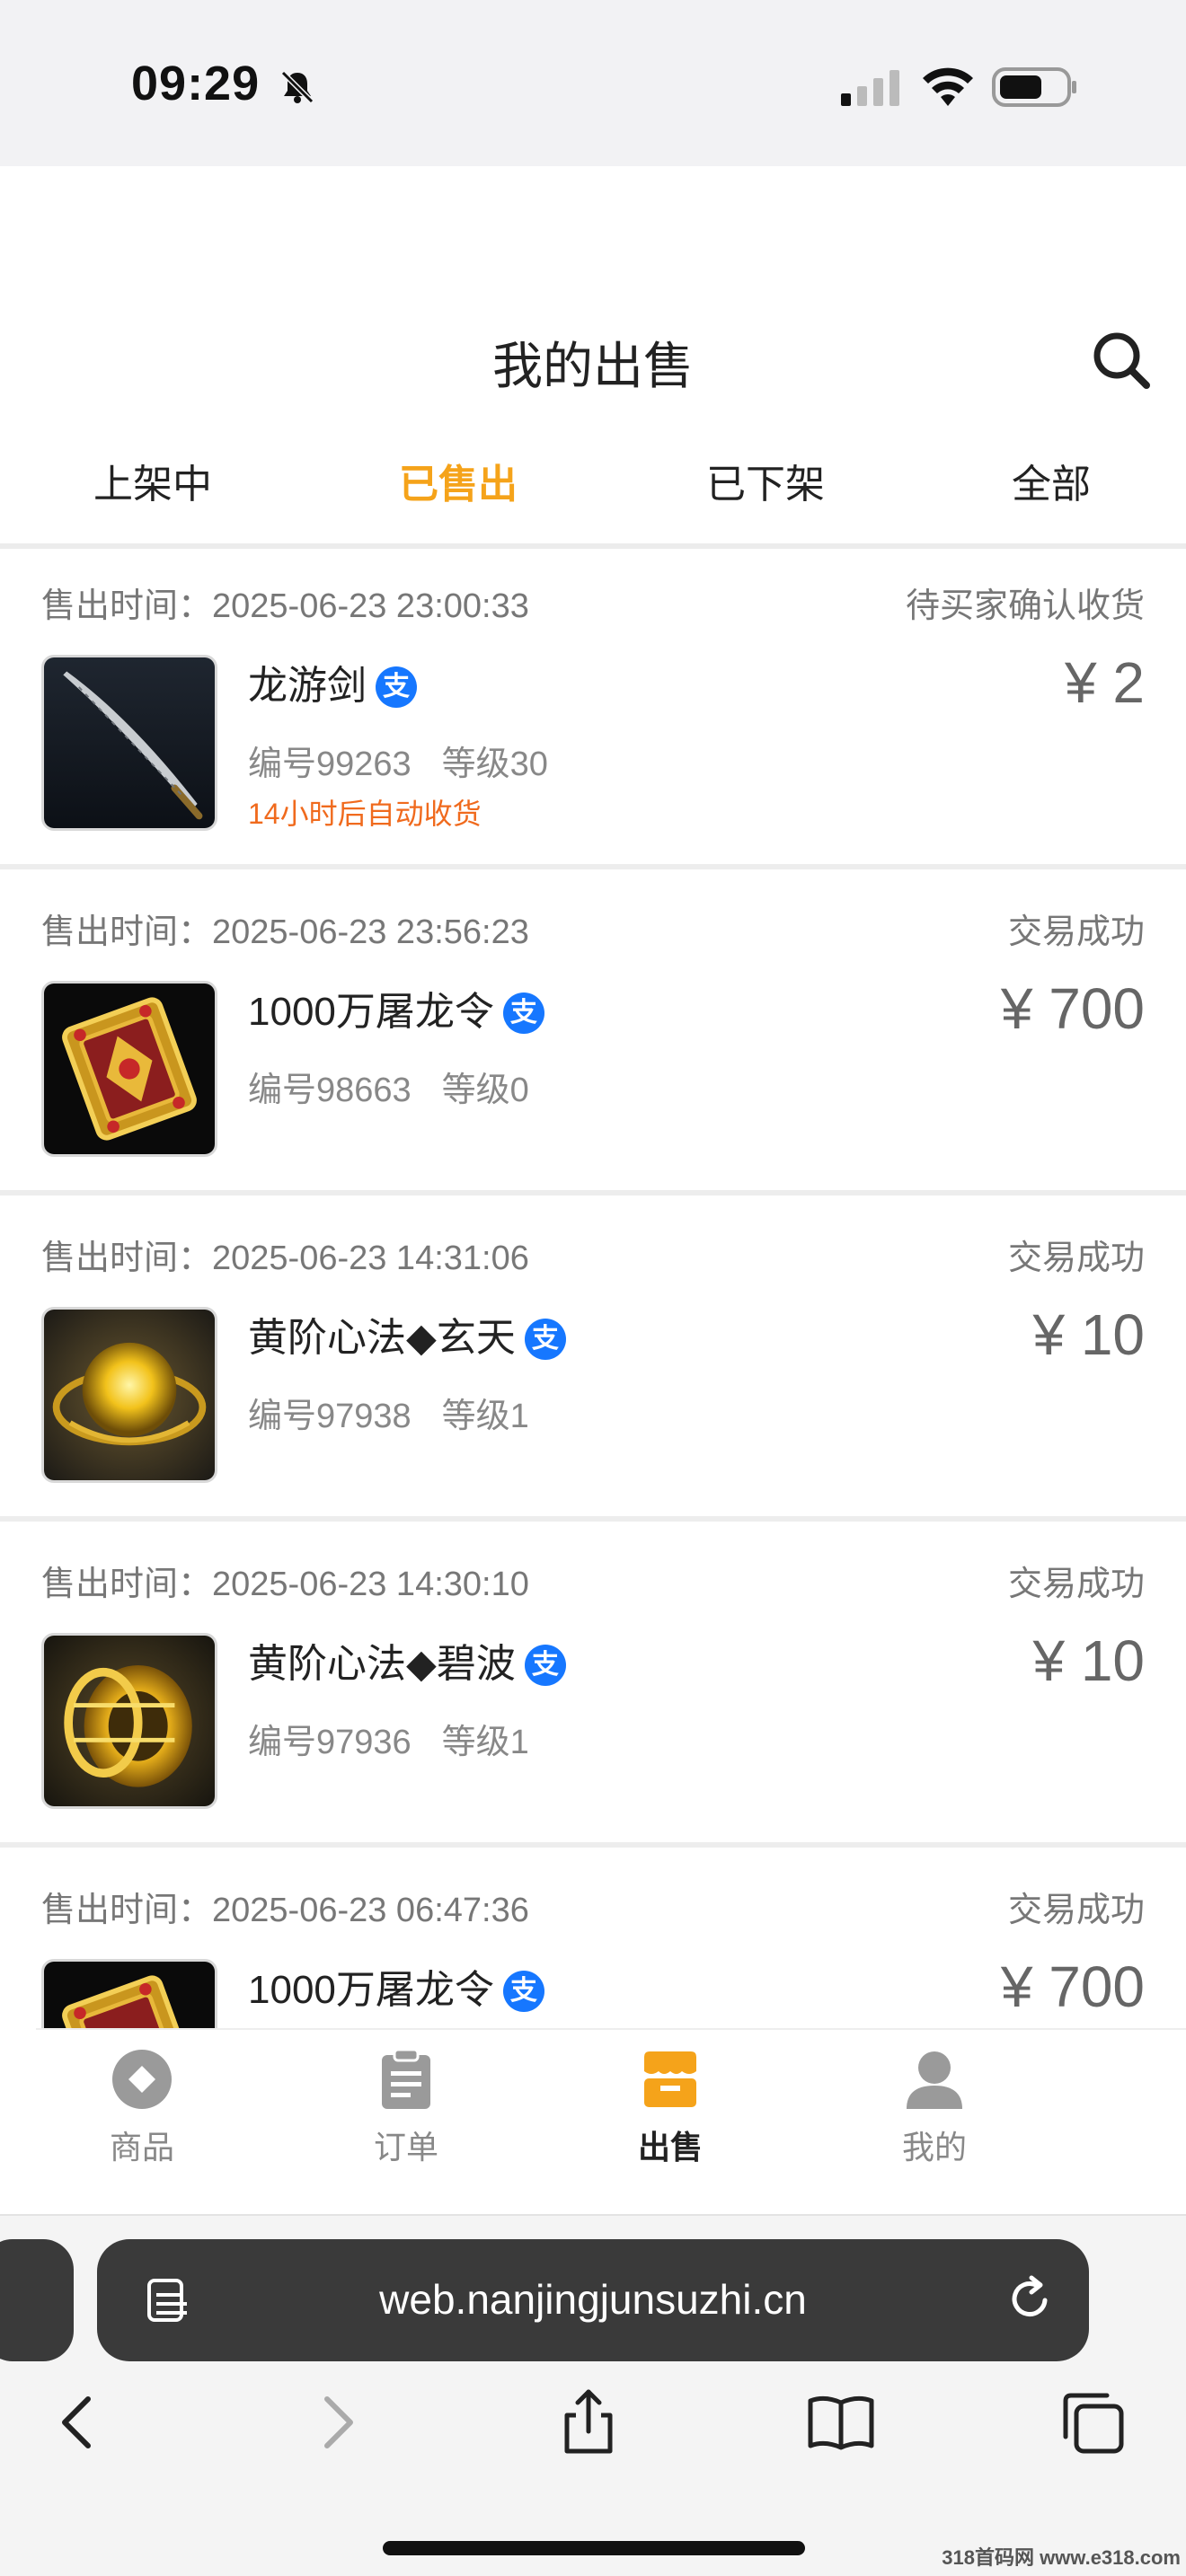 The height and width of the screenshot is (2576, 1186). I want to click on item-price: ¥ 2, so click(1105, 682).